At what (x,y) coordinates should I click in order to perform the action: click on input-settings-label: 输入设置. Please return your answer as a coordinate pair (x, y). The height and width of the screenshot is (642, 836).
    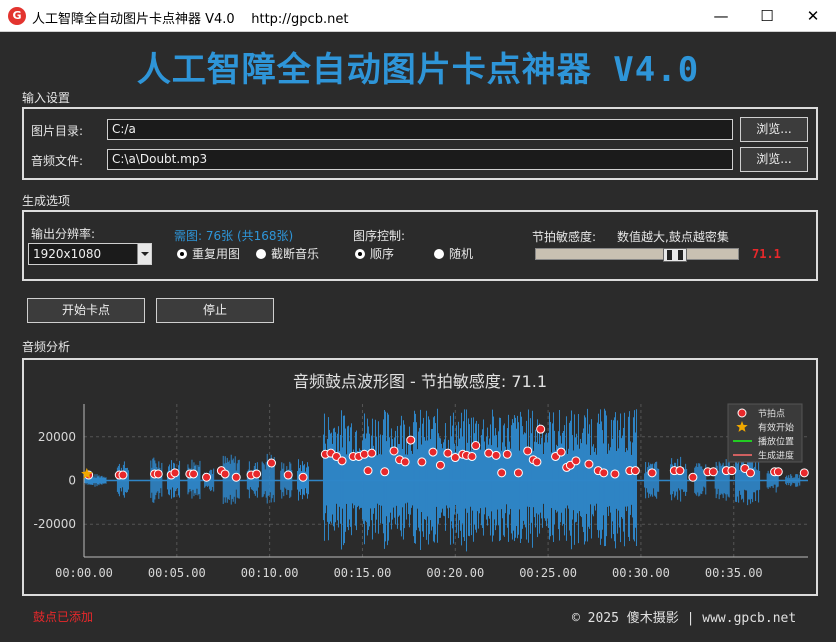
    Looking at the image, I should click on (46, 98).